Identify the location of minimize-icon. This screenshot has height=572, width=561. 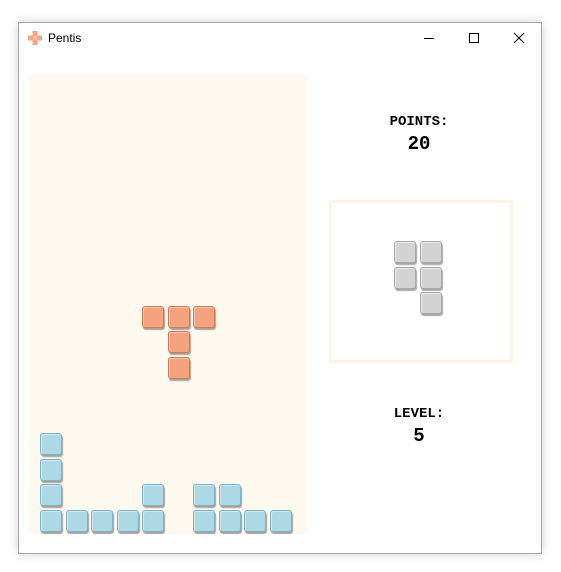
(428, 38).